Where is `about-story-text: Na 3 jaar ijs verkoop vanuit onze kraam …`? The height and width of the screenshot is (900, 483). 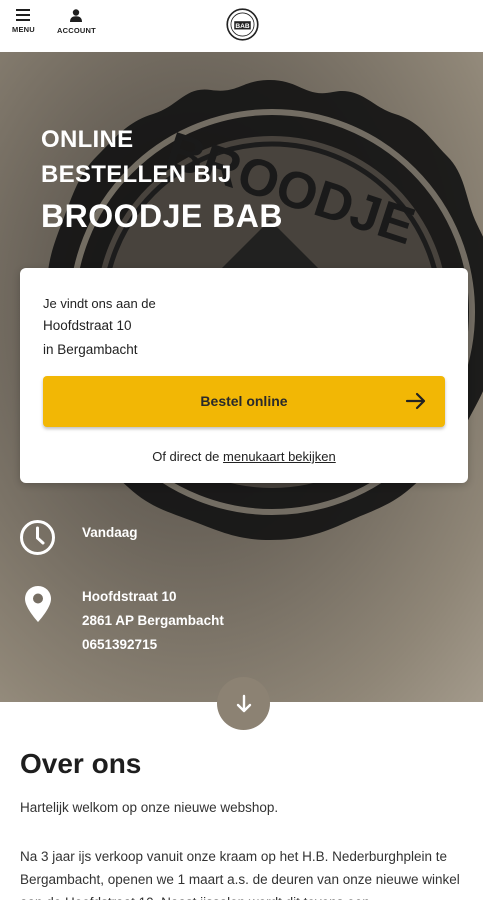
about-story-text: Na 3 jaar ijs verkoop vanuit onze kraam … is located at coordinates (240, 874).